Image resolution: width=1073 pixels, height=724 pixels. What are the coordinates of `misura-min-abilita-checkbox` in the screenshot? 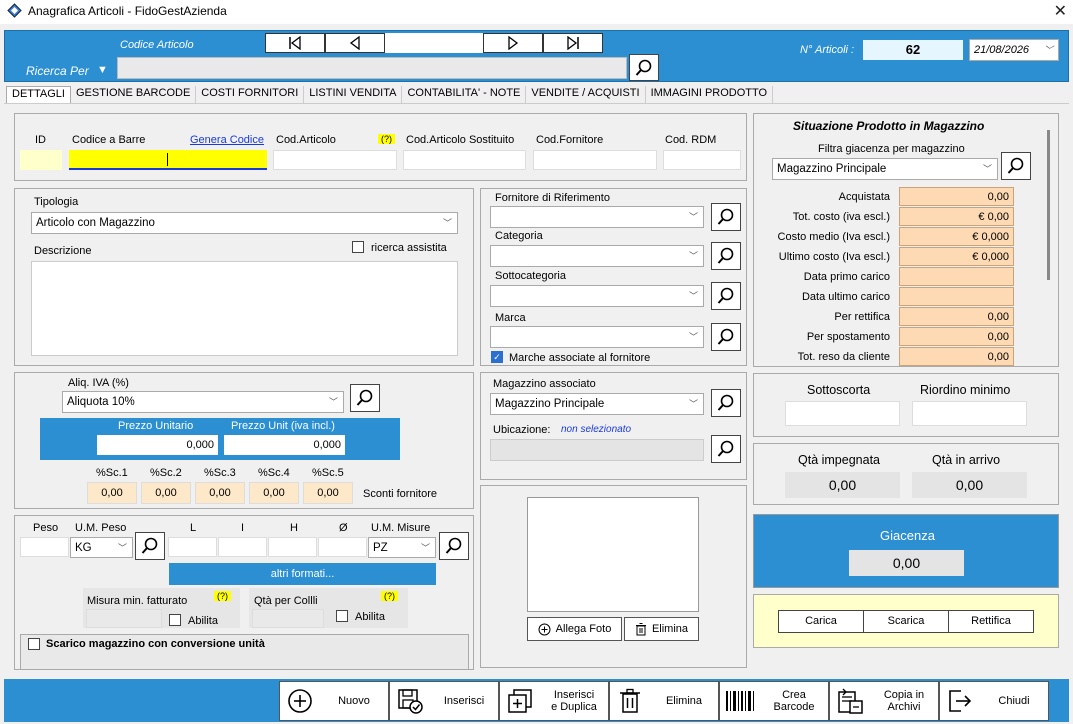 It's located at (175, 621).